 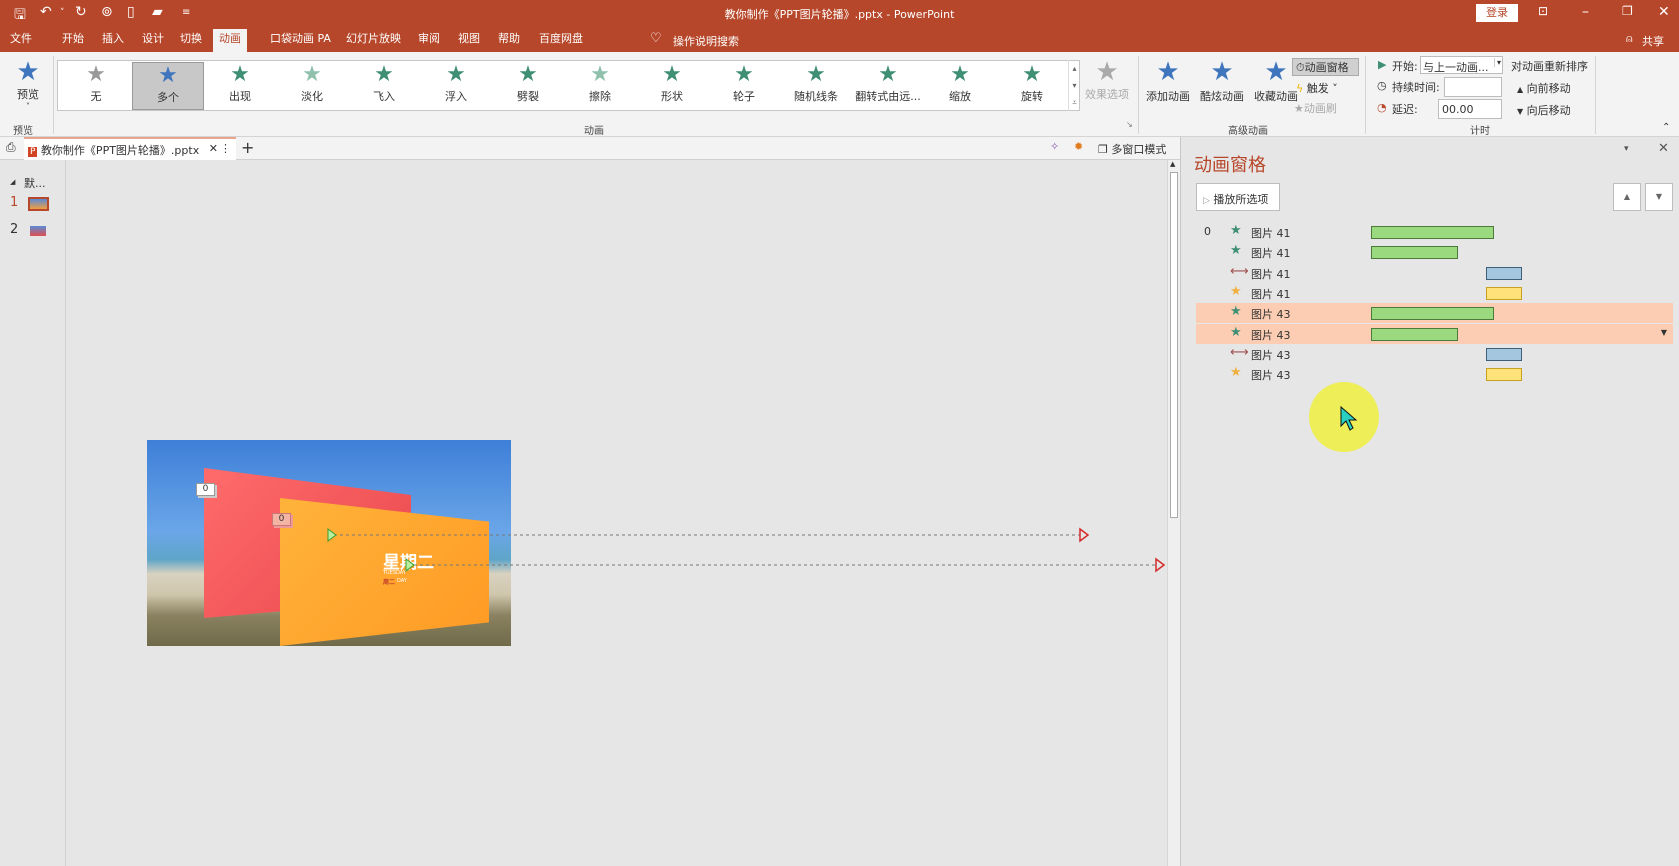 What do you see at coordinates (1054, 146) in the screenshot?
I see `magic-icon: ✧` at bounding box center [1054, 146].